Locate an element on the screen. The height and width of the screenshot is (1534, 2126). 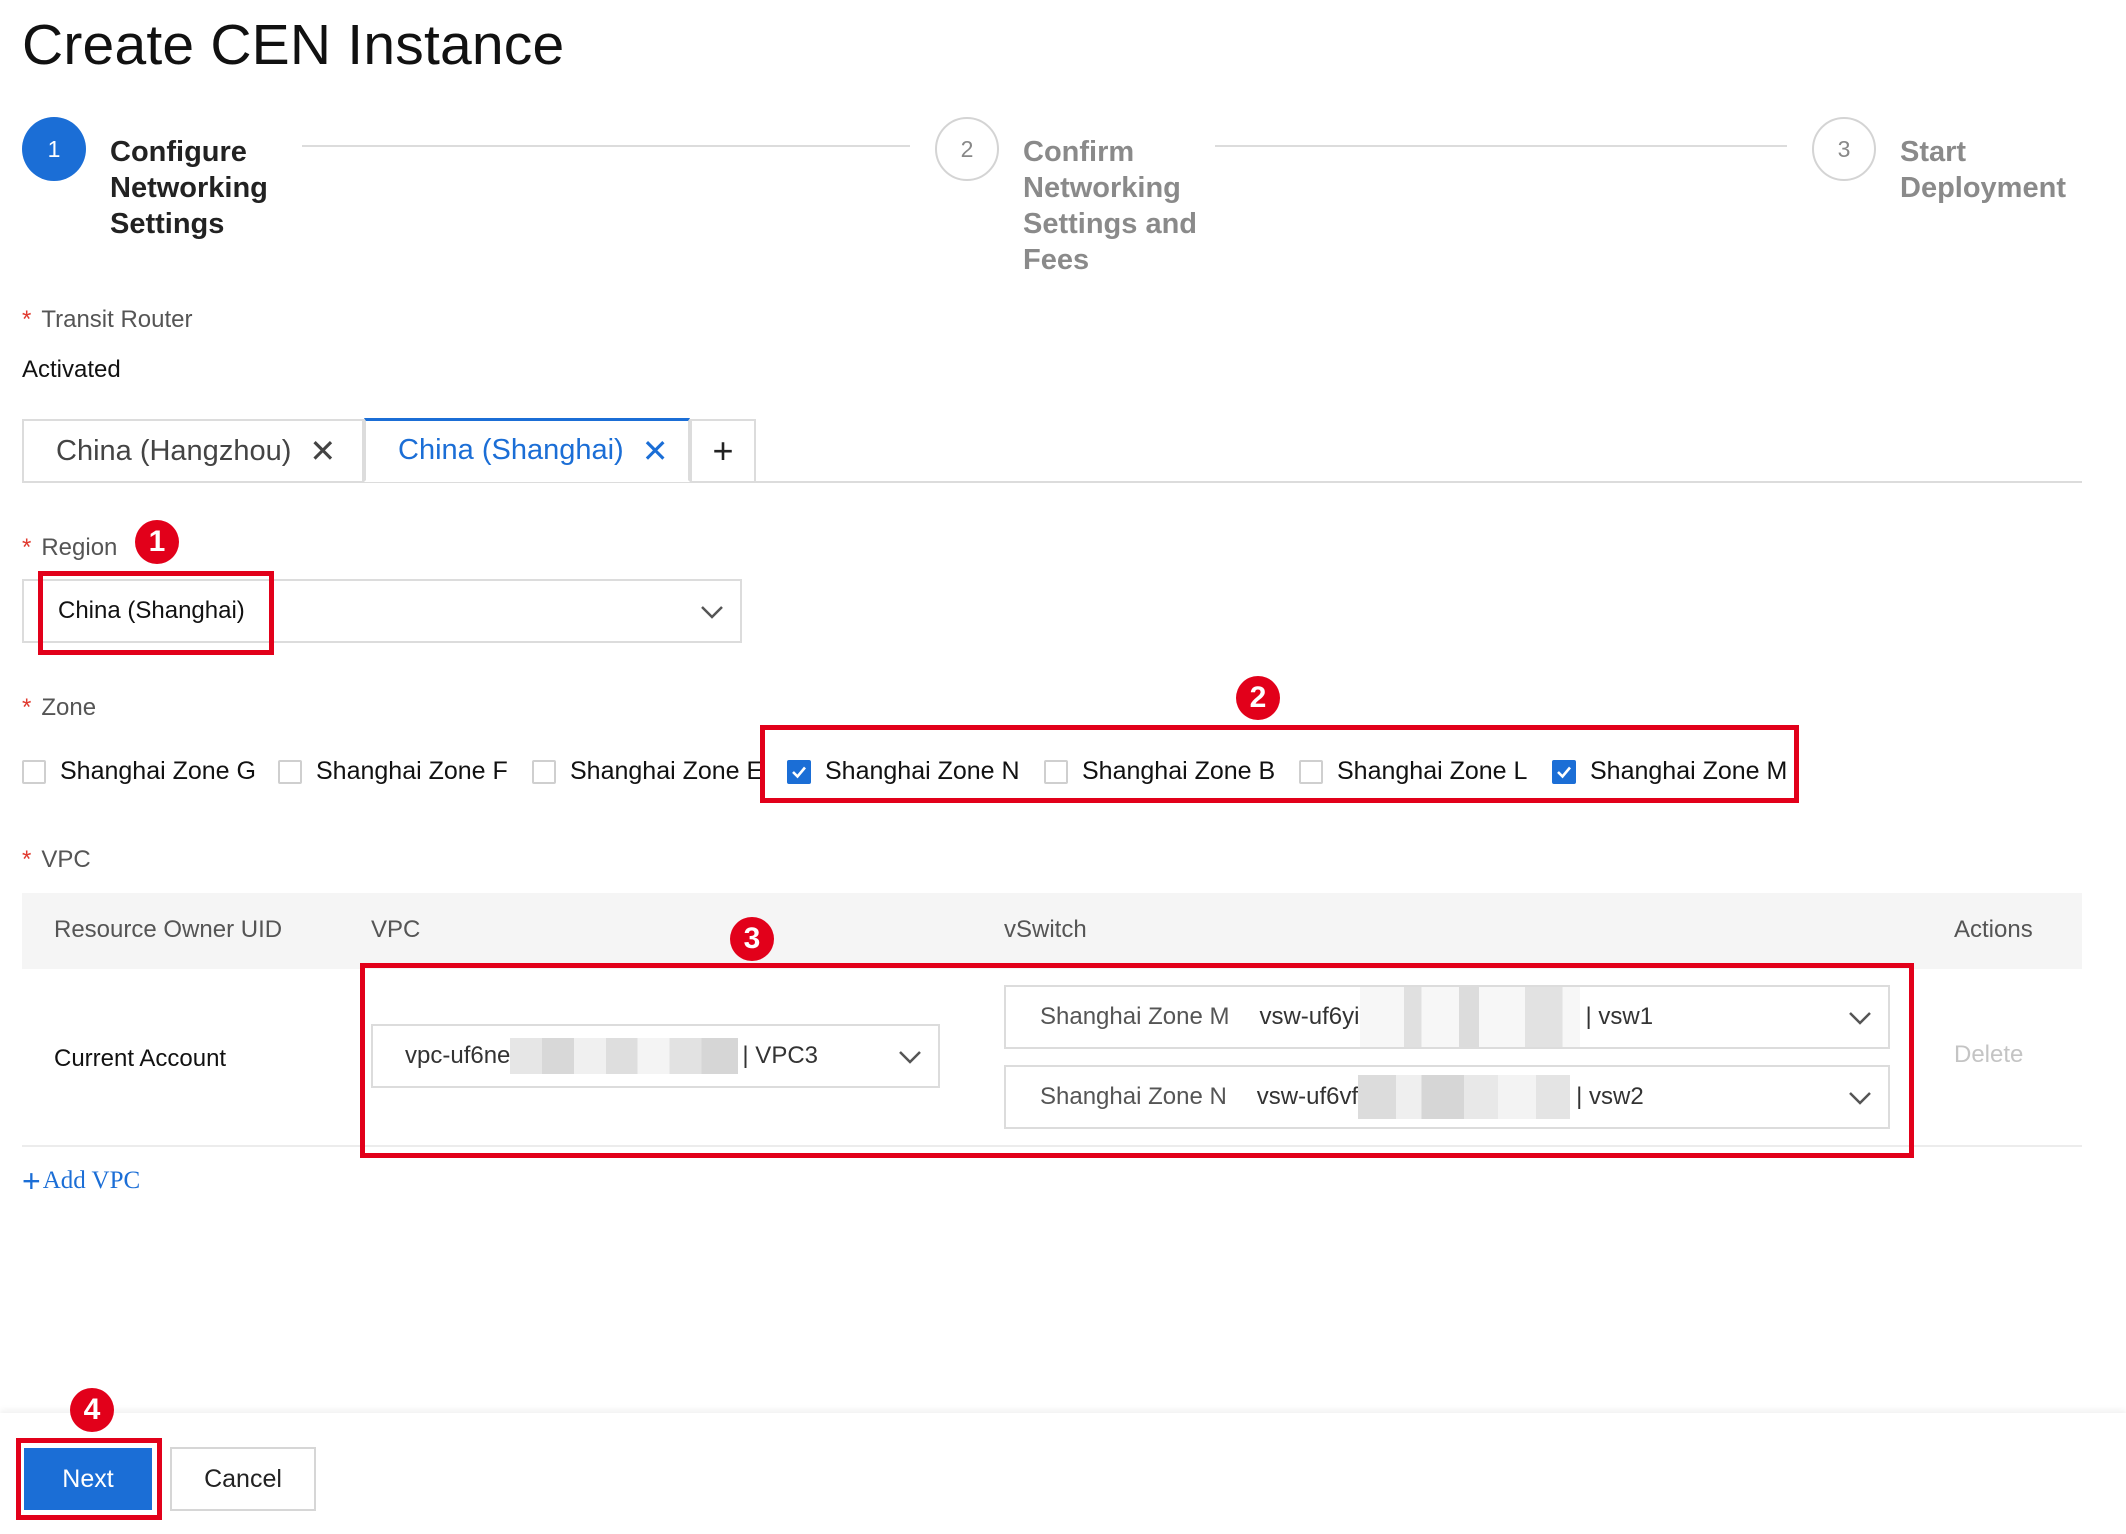
step-1-title: Configure Networking Settings is located at coordinates (189, 188).